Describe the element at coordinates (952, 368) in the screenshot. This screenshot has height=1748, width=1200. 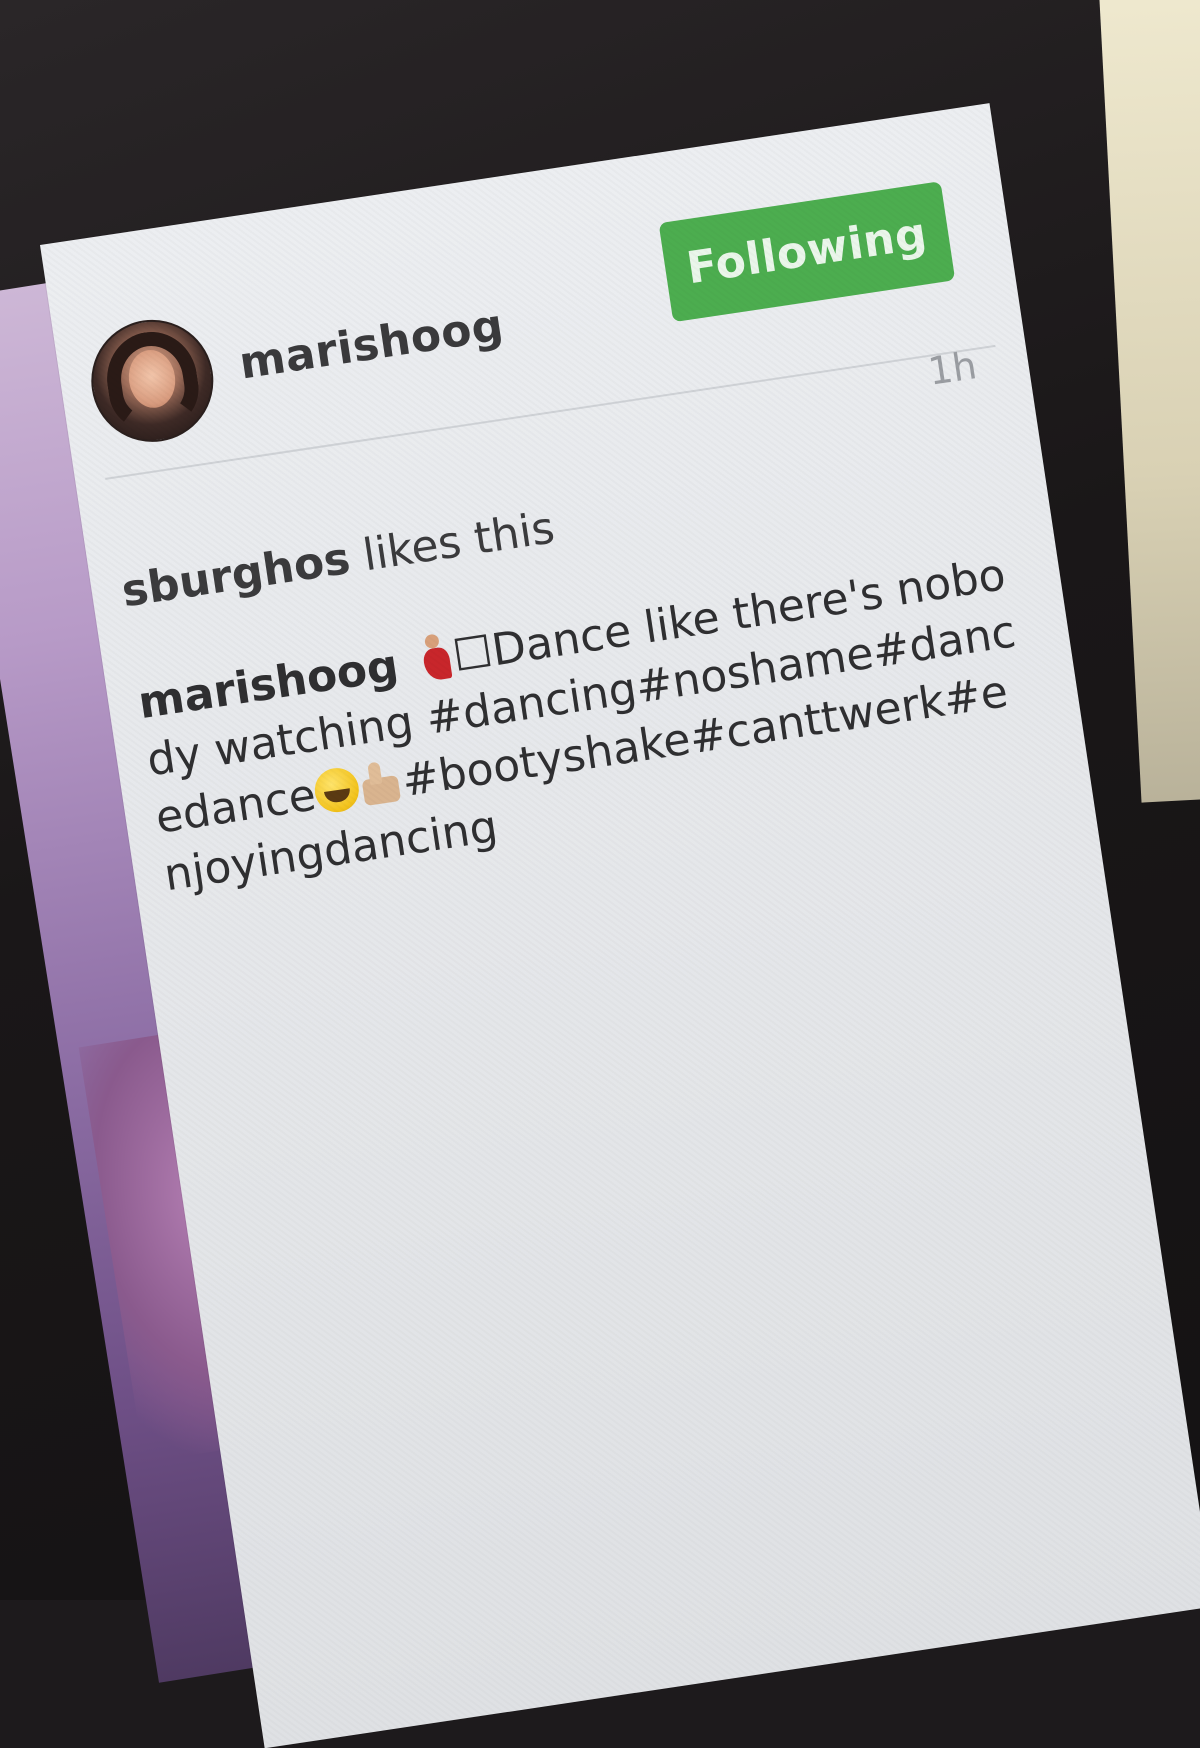
I see `post-timestamp: 1h` at that location.